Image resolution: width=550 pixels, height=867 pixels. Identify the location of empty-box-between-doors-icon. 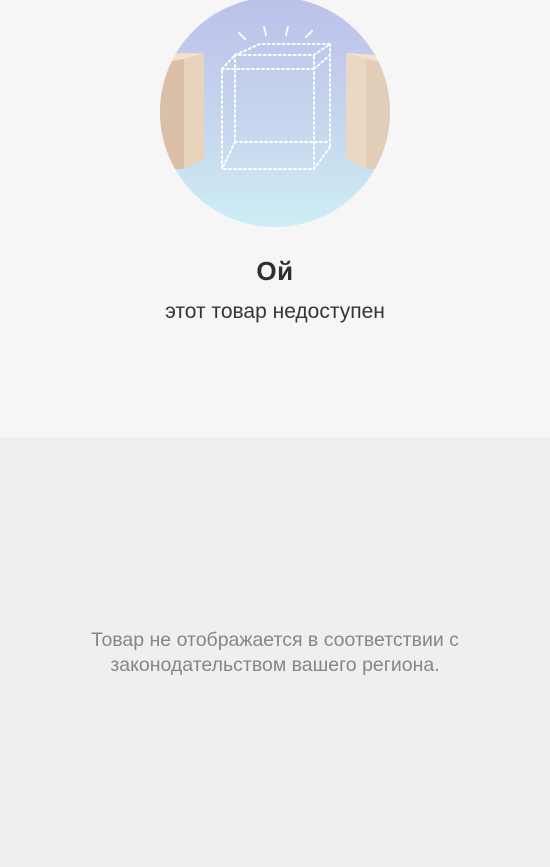
(275, 113).